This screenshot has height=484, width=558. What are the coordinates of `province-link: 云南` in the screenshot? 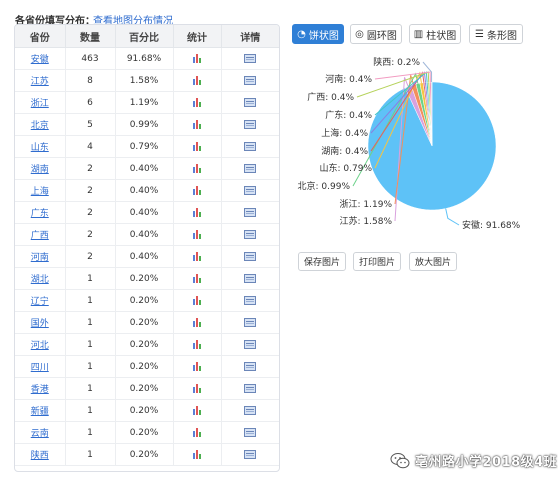 It's located at (40, 432).